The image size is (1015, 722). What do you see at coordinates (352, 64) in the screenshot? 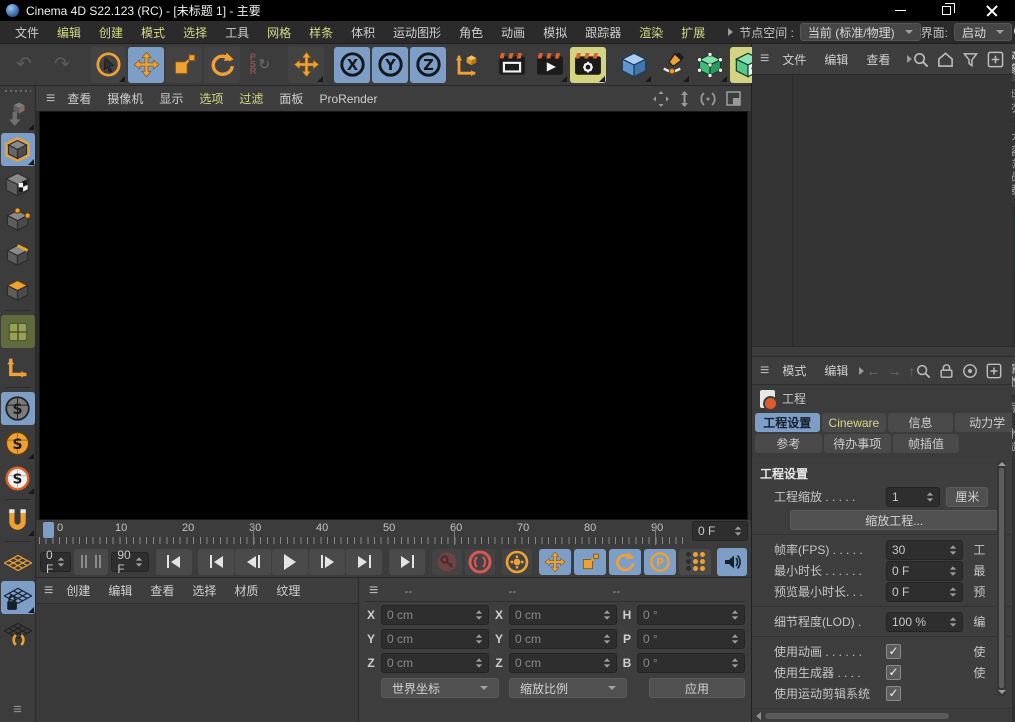
I see `lock-x-axis-button: X` at bounding box center [352, 64].